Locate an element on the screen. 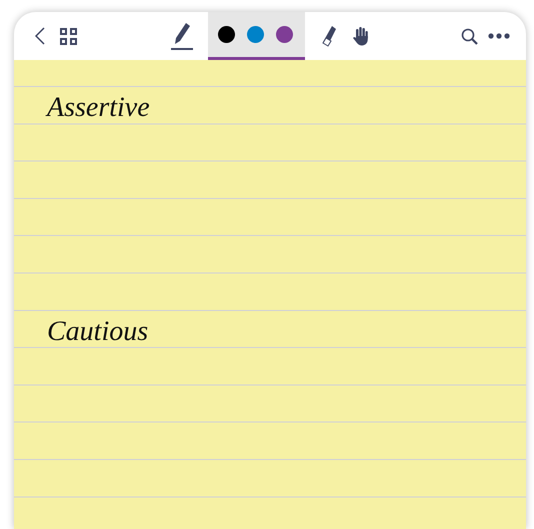 The image size is (534, 529). more-icon is located at coordinates (499, 36).